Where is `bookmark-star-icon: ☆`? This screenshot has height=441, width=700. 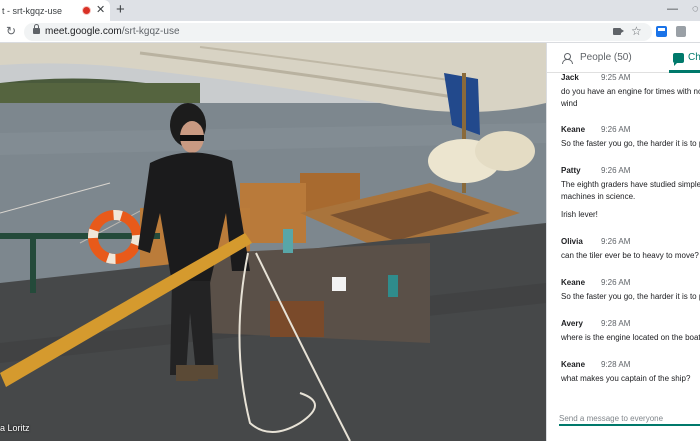
bookmark-star-icon: ☆ is located at coordinates (636, 31).